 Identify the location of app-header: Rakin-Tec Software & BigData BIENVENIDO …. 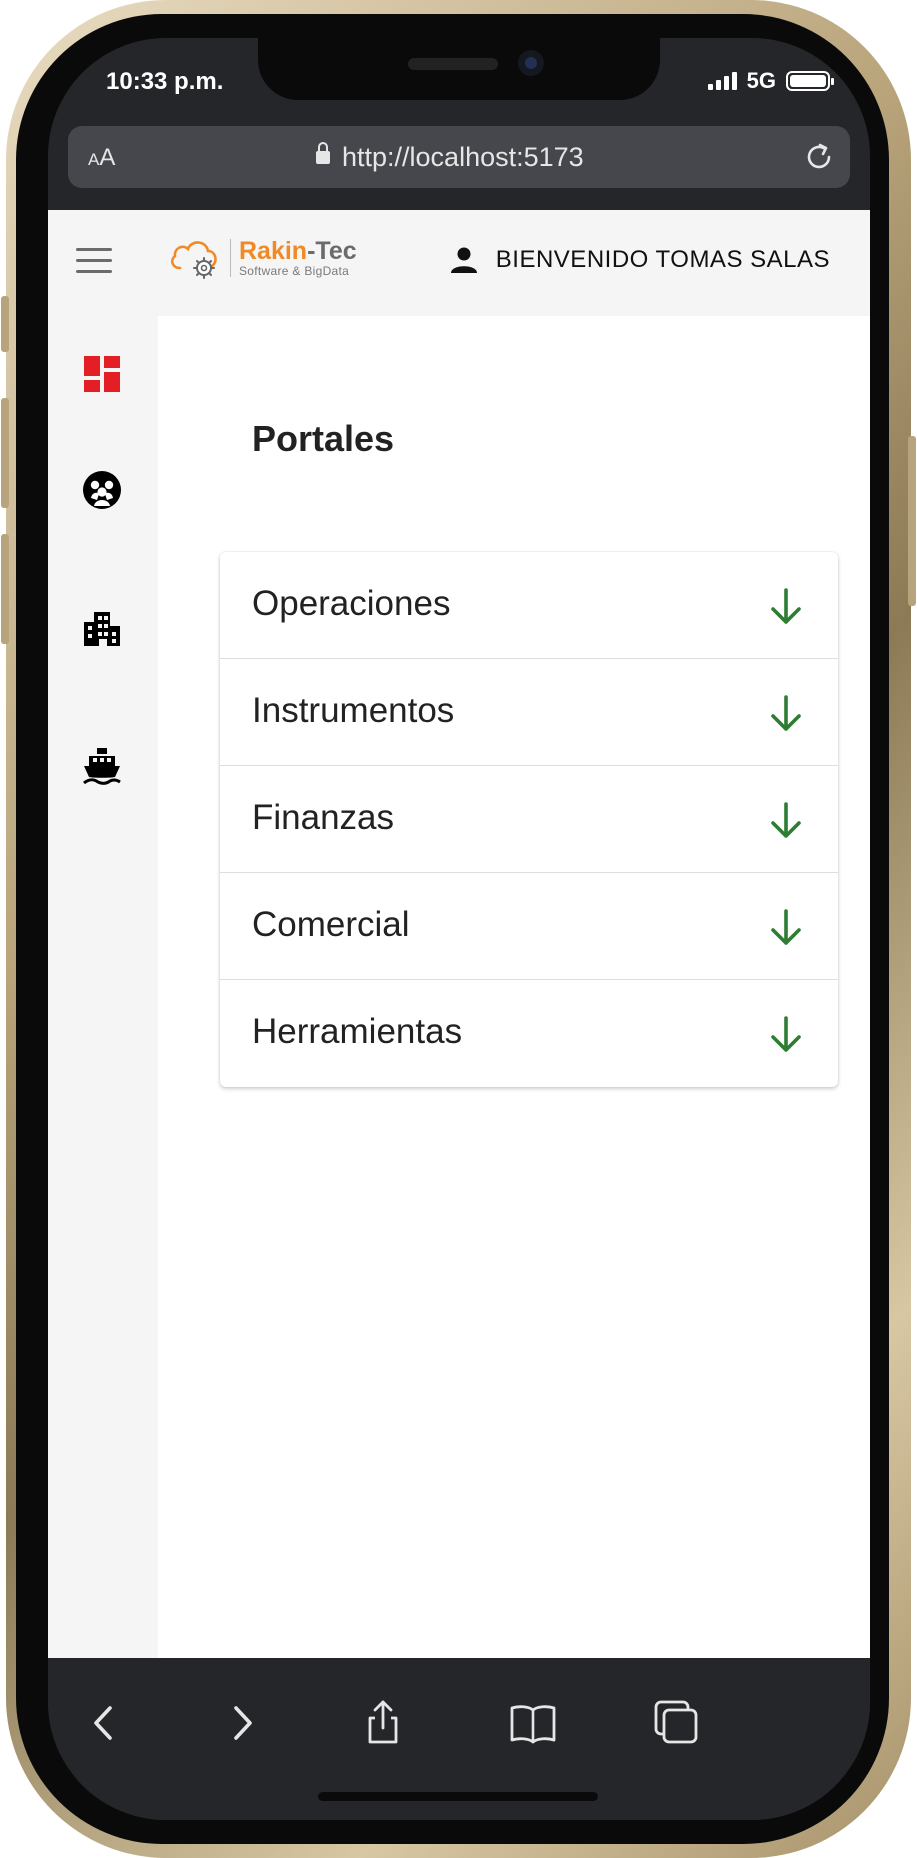
(459, 263).